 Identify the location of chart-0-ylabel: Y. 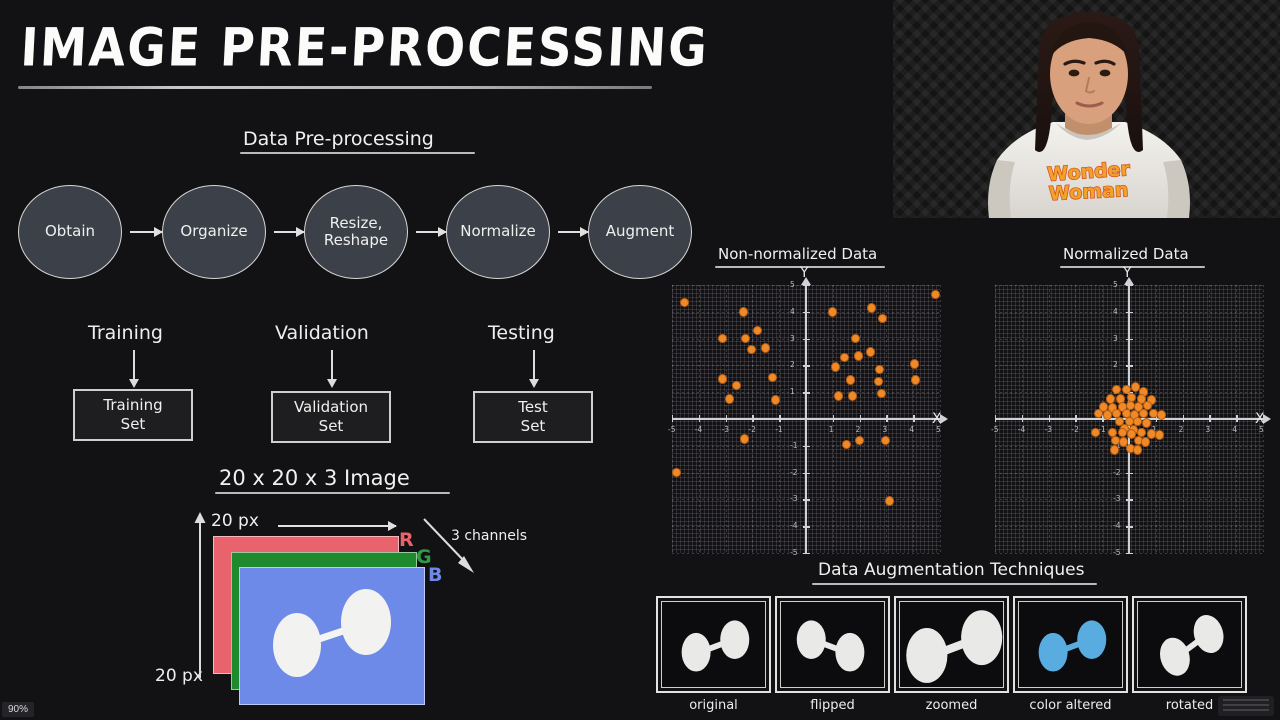
(804, 273).